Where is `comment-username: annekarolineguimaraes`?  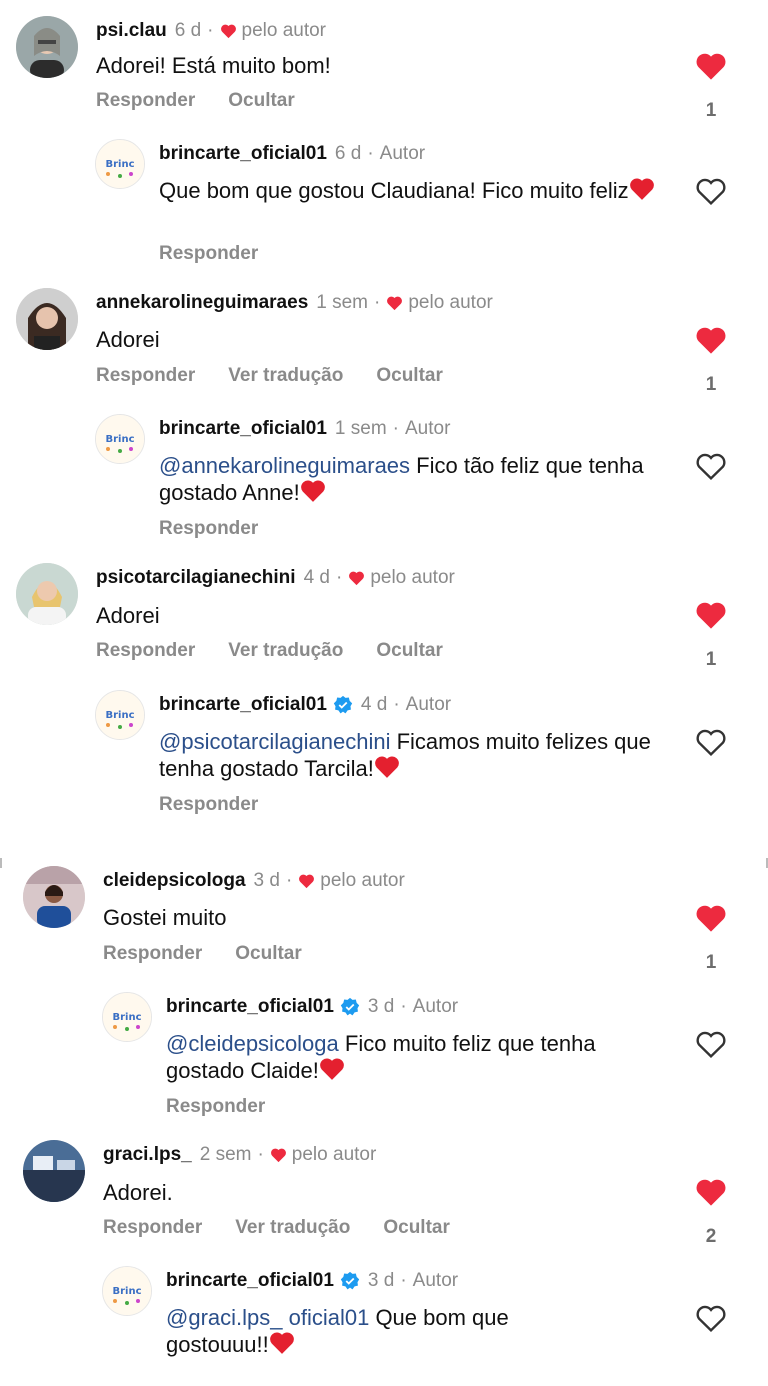
comment-username: annekarolineguimaraes is located at coordinates (202, 303).